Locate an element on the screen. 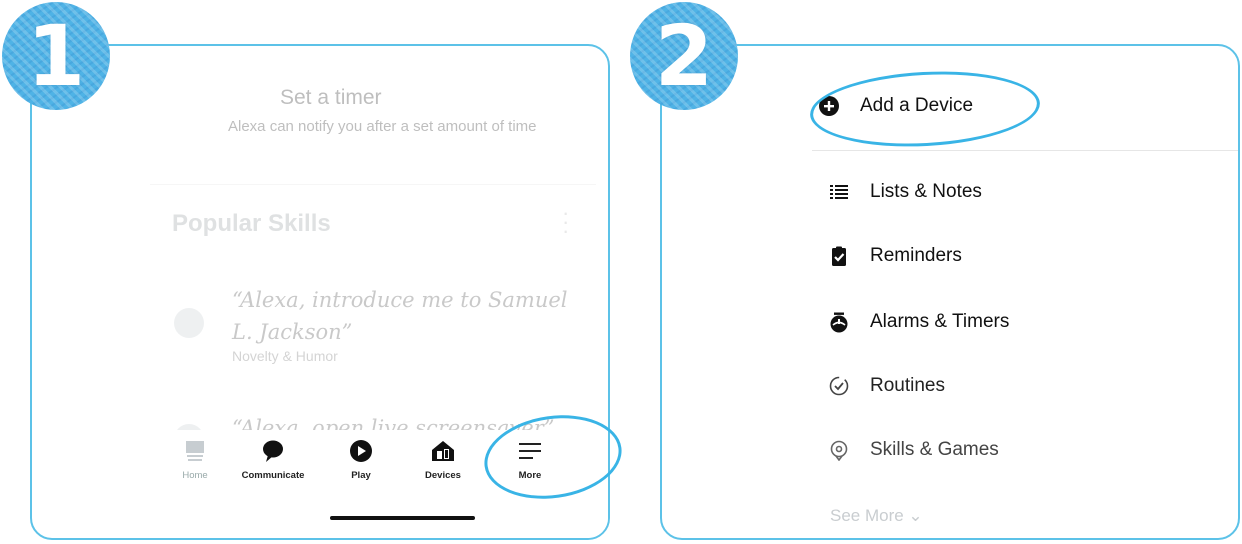 Image resolution: width=1242 pixels, height=544 pixels. menu-label: Reminders is located at coordinates (916, 255).